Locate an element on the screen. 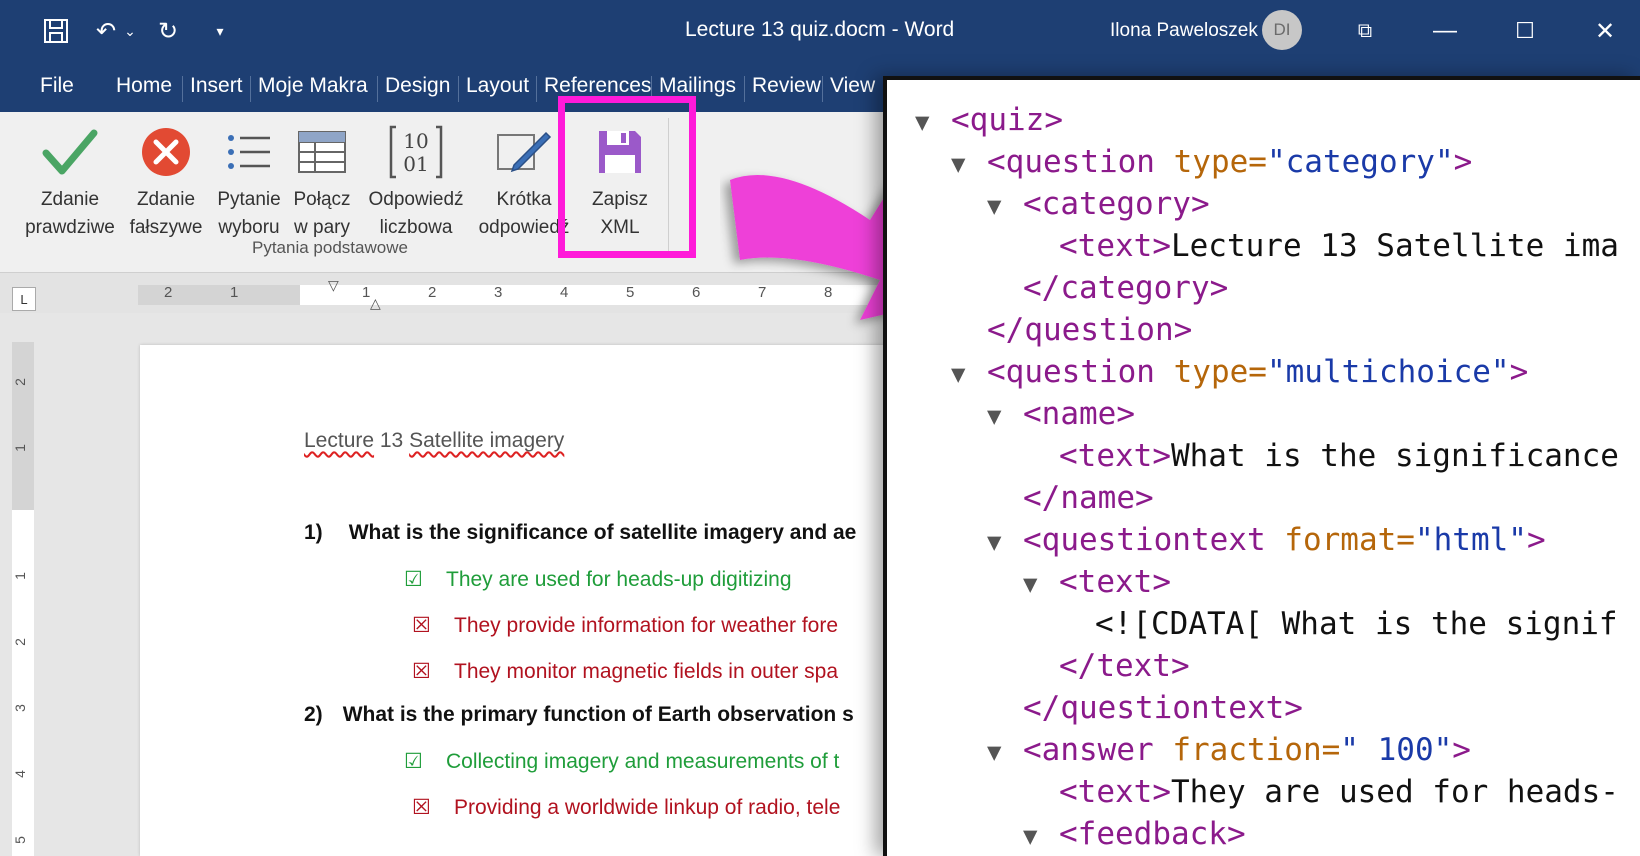  xml-line: </question> is located at coordinates (1090, 330).